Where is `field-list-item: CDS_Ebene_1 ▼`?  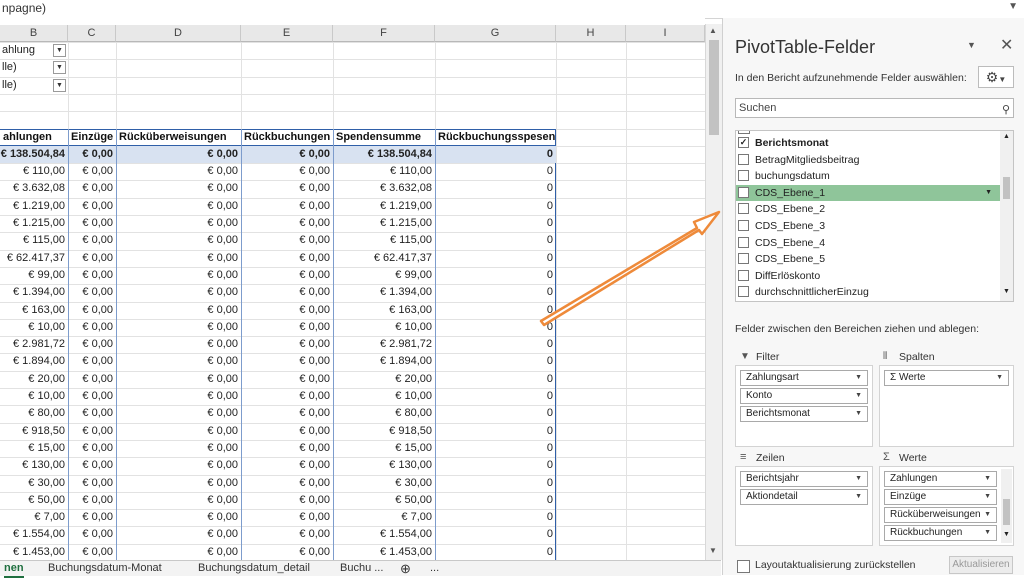 field-list-item: CDS_Ebene_1 ▼ is located at coordinates (868, 192).